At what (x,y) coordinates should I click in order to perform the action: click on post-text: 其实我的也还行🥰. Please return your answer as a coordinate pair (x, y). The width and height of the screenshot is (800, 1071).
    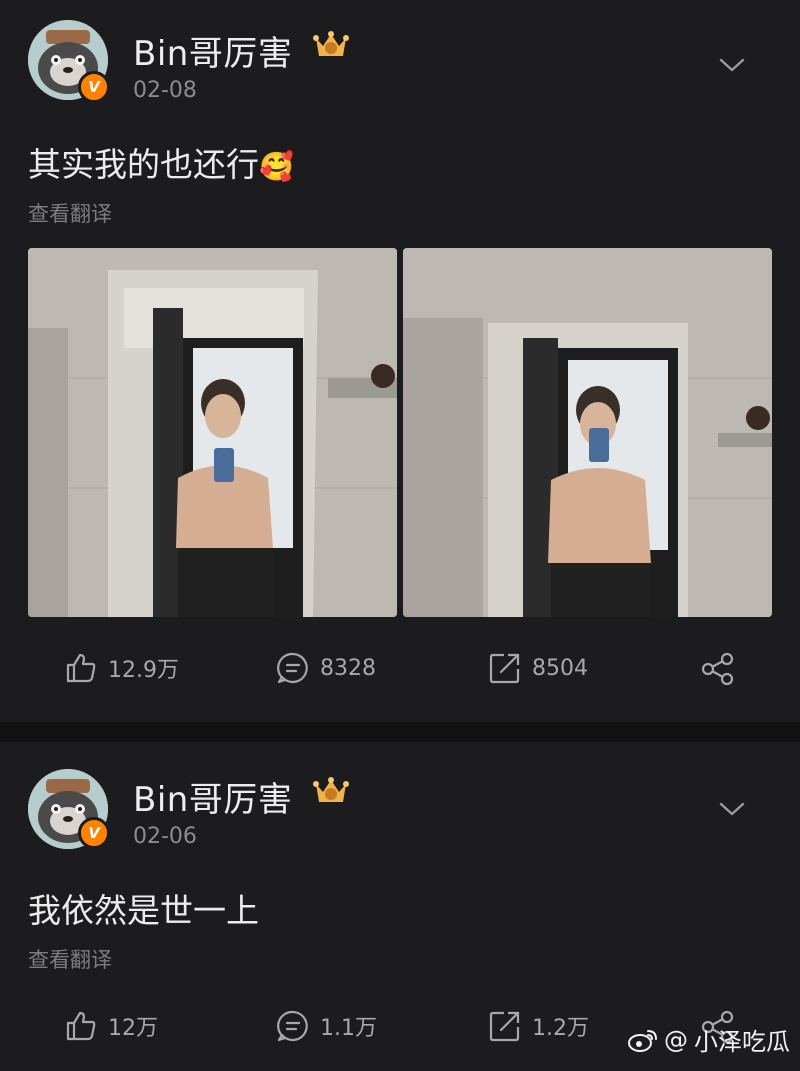
    Looking at the image, I should click on (161, 162).